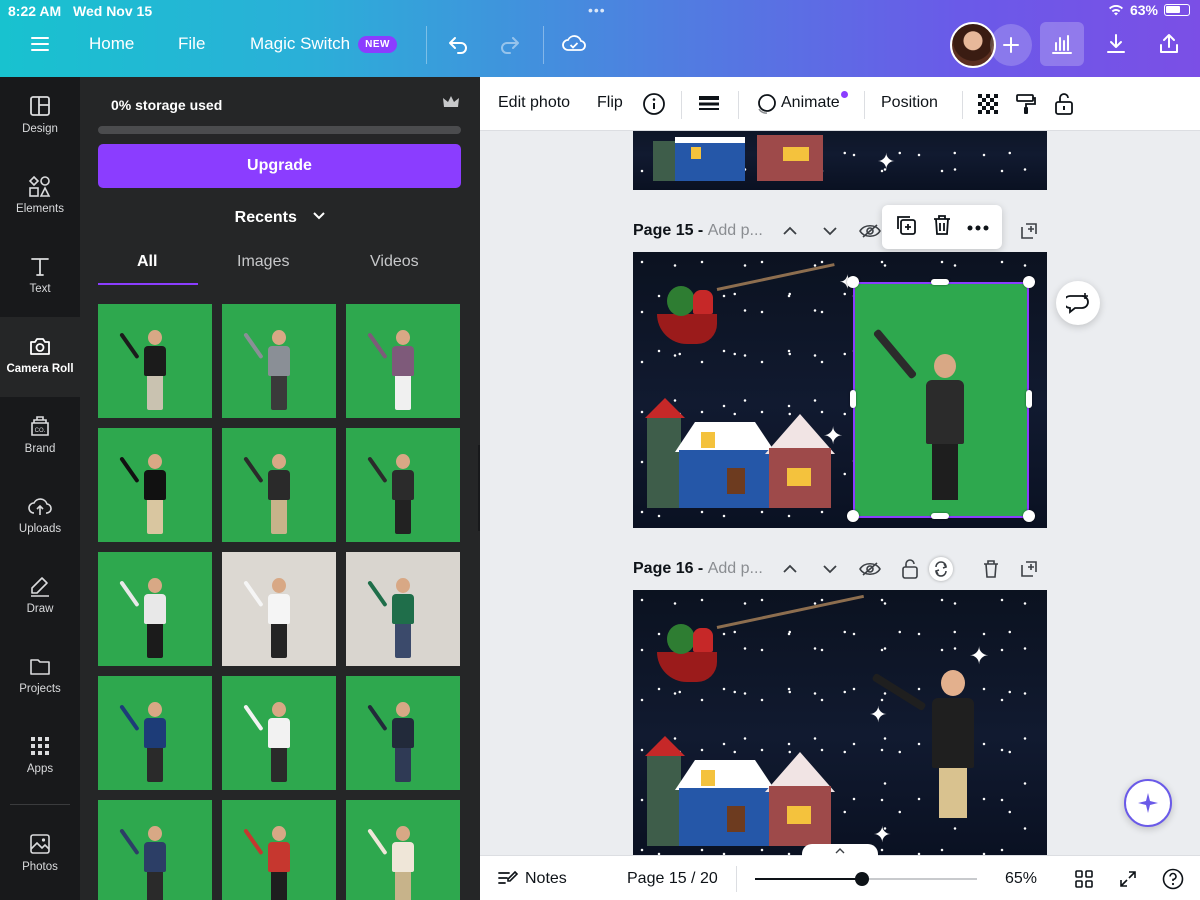 The width and height of the screenshot is (1200, 900). Describe the element at coordinates (1026, 104) in the screenshot. I see `paint-roller-icon` at that location.